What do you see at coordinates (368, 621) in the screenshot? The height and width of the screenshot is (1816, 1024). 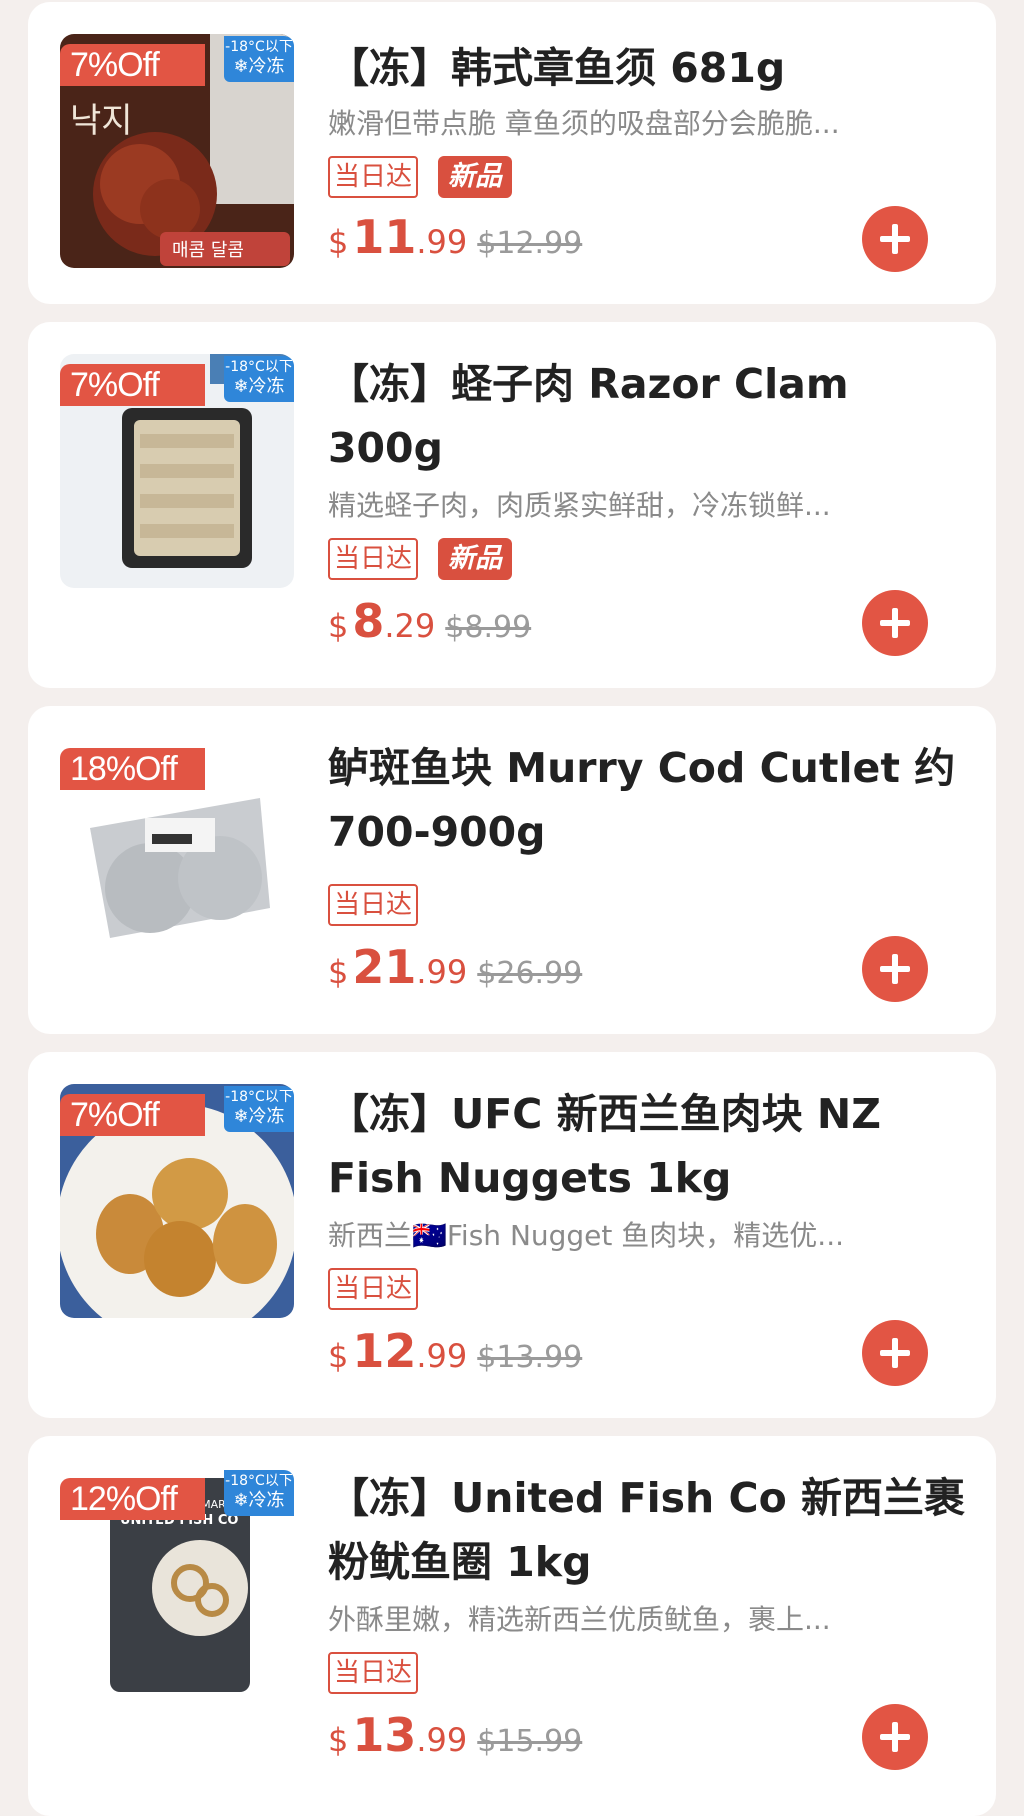 I see `price-integer: 8` at bounding box center [368, 621].